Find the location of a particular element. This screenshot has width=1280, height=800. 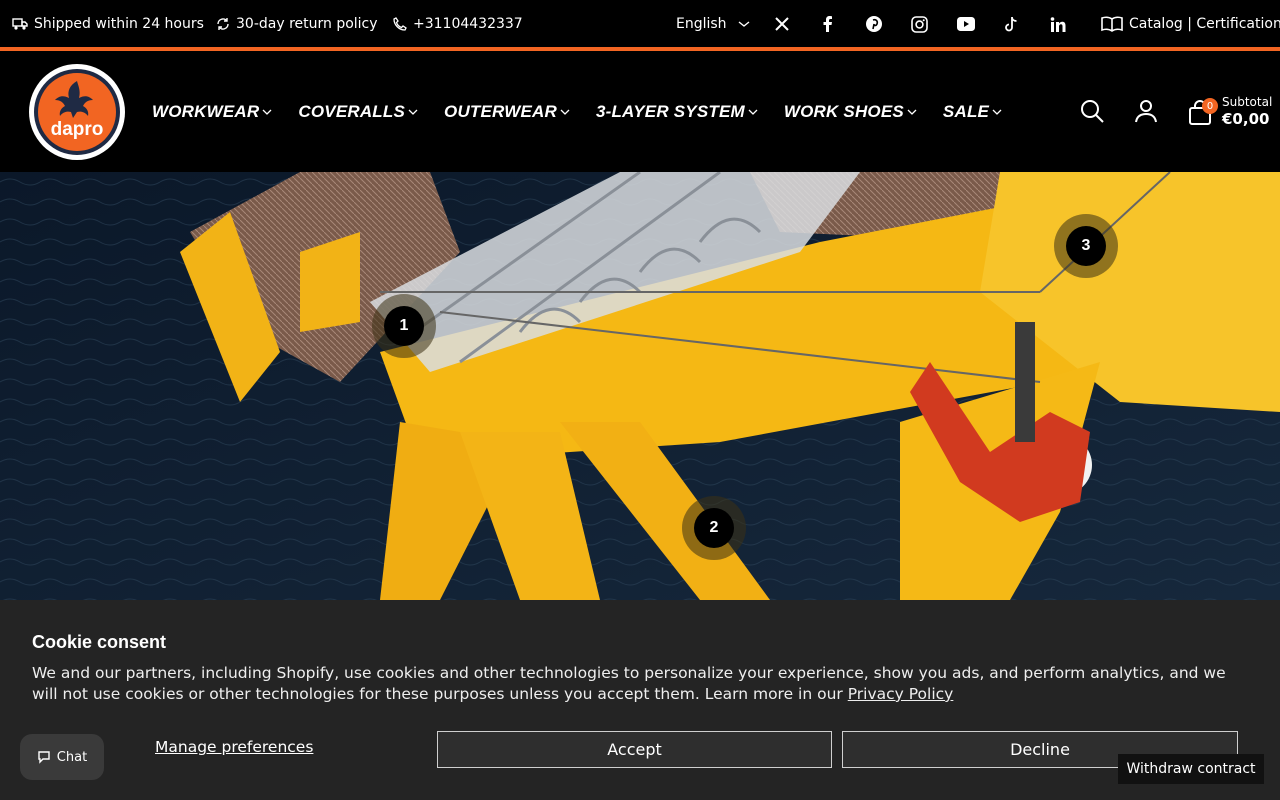

user-icon is located at coordinates (1146, 111).